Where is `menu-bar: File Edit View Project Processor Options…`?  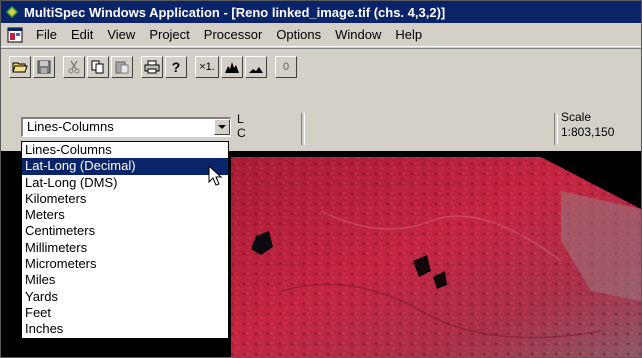 menu-bar: File Edit View Project Processor Options… is located at coordinates (321, 35).